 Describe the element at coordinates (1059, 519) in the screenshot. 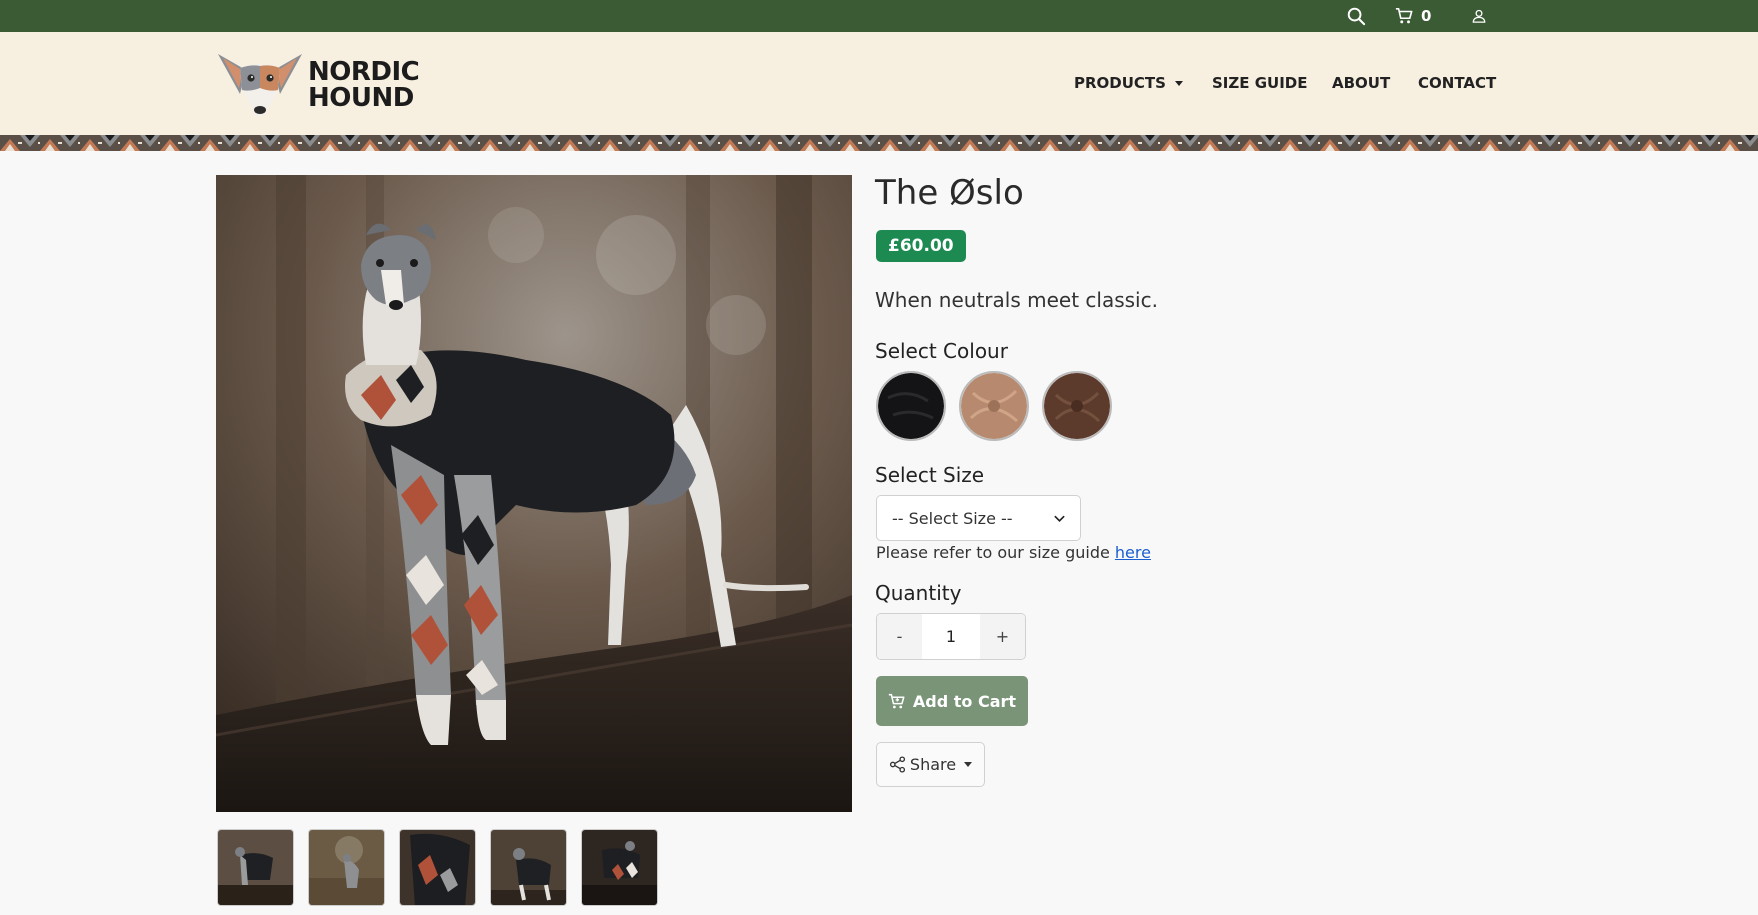

I see `chevron-down-icon` at that location.